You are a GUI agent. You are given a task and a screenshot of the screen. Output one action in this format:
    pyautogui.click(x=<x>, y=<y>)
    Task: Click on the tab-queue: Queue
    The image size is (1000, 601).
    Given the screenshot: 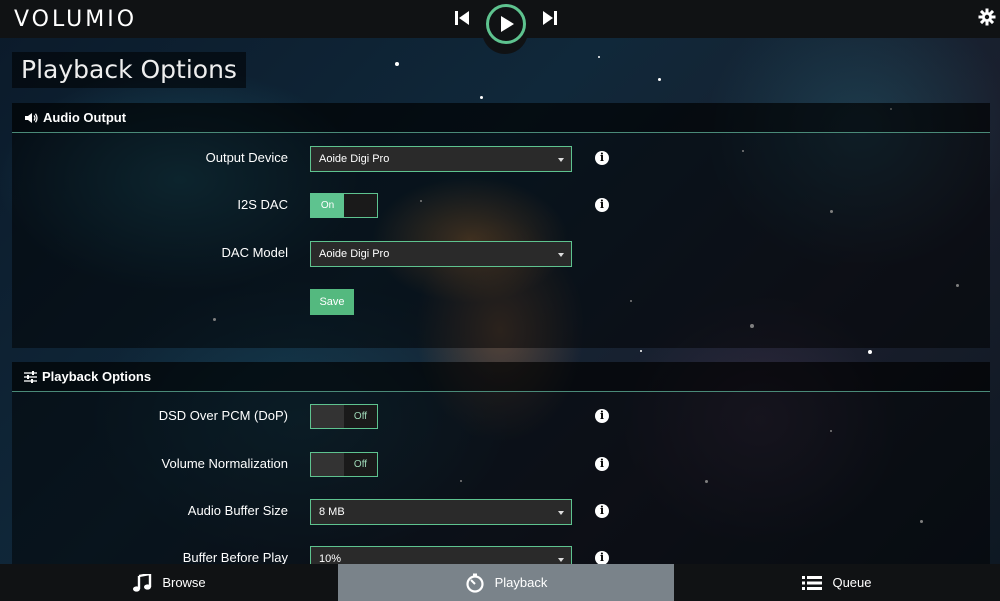 What is the action you would take?
    pyautogui.click(x=837, y=582)
    